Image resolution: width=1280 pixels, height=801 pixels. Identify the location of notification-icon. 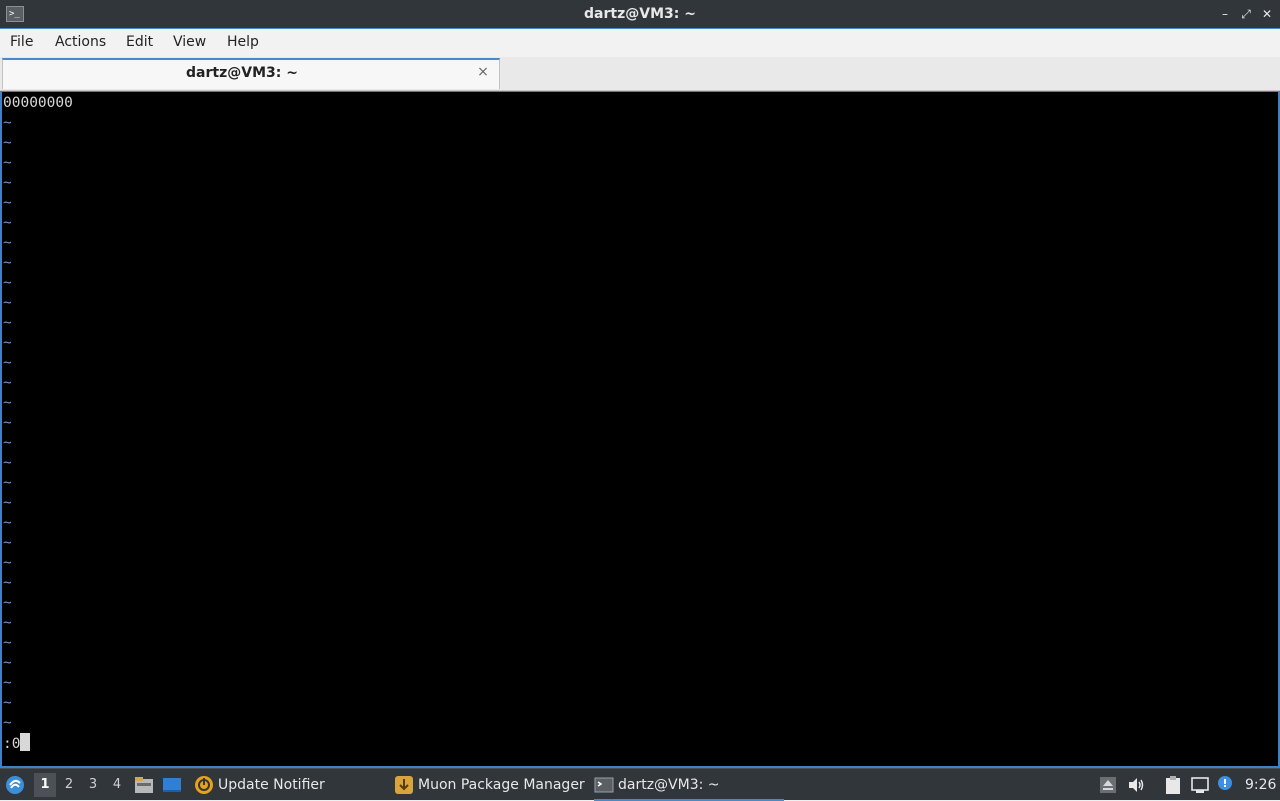
(1226, 785).